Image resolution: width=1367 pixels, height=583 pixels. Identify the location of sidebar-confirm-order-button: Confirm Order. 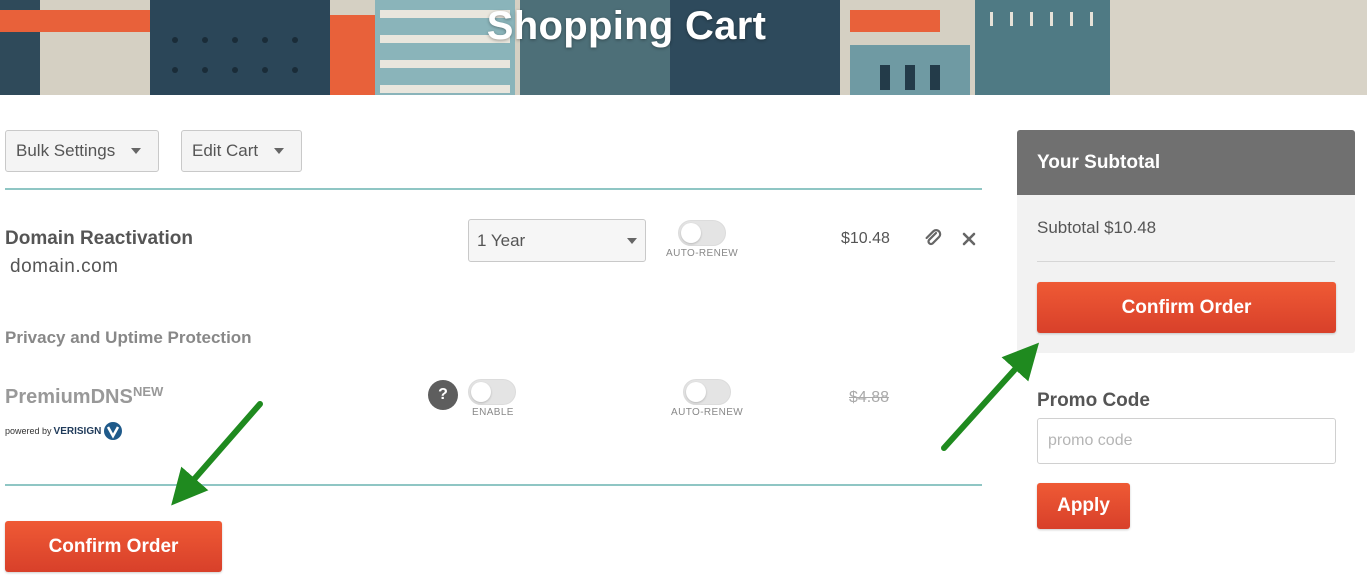
(1186, 307).